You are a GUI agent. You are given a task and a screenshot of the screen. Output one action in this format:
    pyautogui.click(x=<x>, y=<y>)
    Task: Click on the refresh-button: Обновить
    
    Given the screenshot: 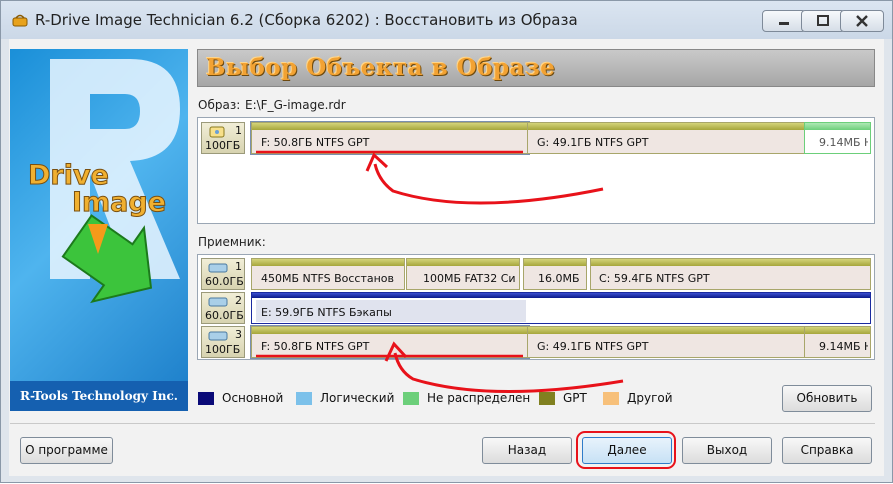 What is the action you would take?
    pyautogui.click(x=827, y=398)
    